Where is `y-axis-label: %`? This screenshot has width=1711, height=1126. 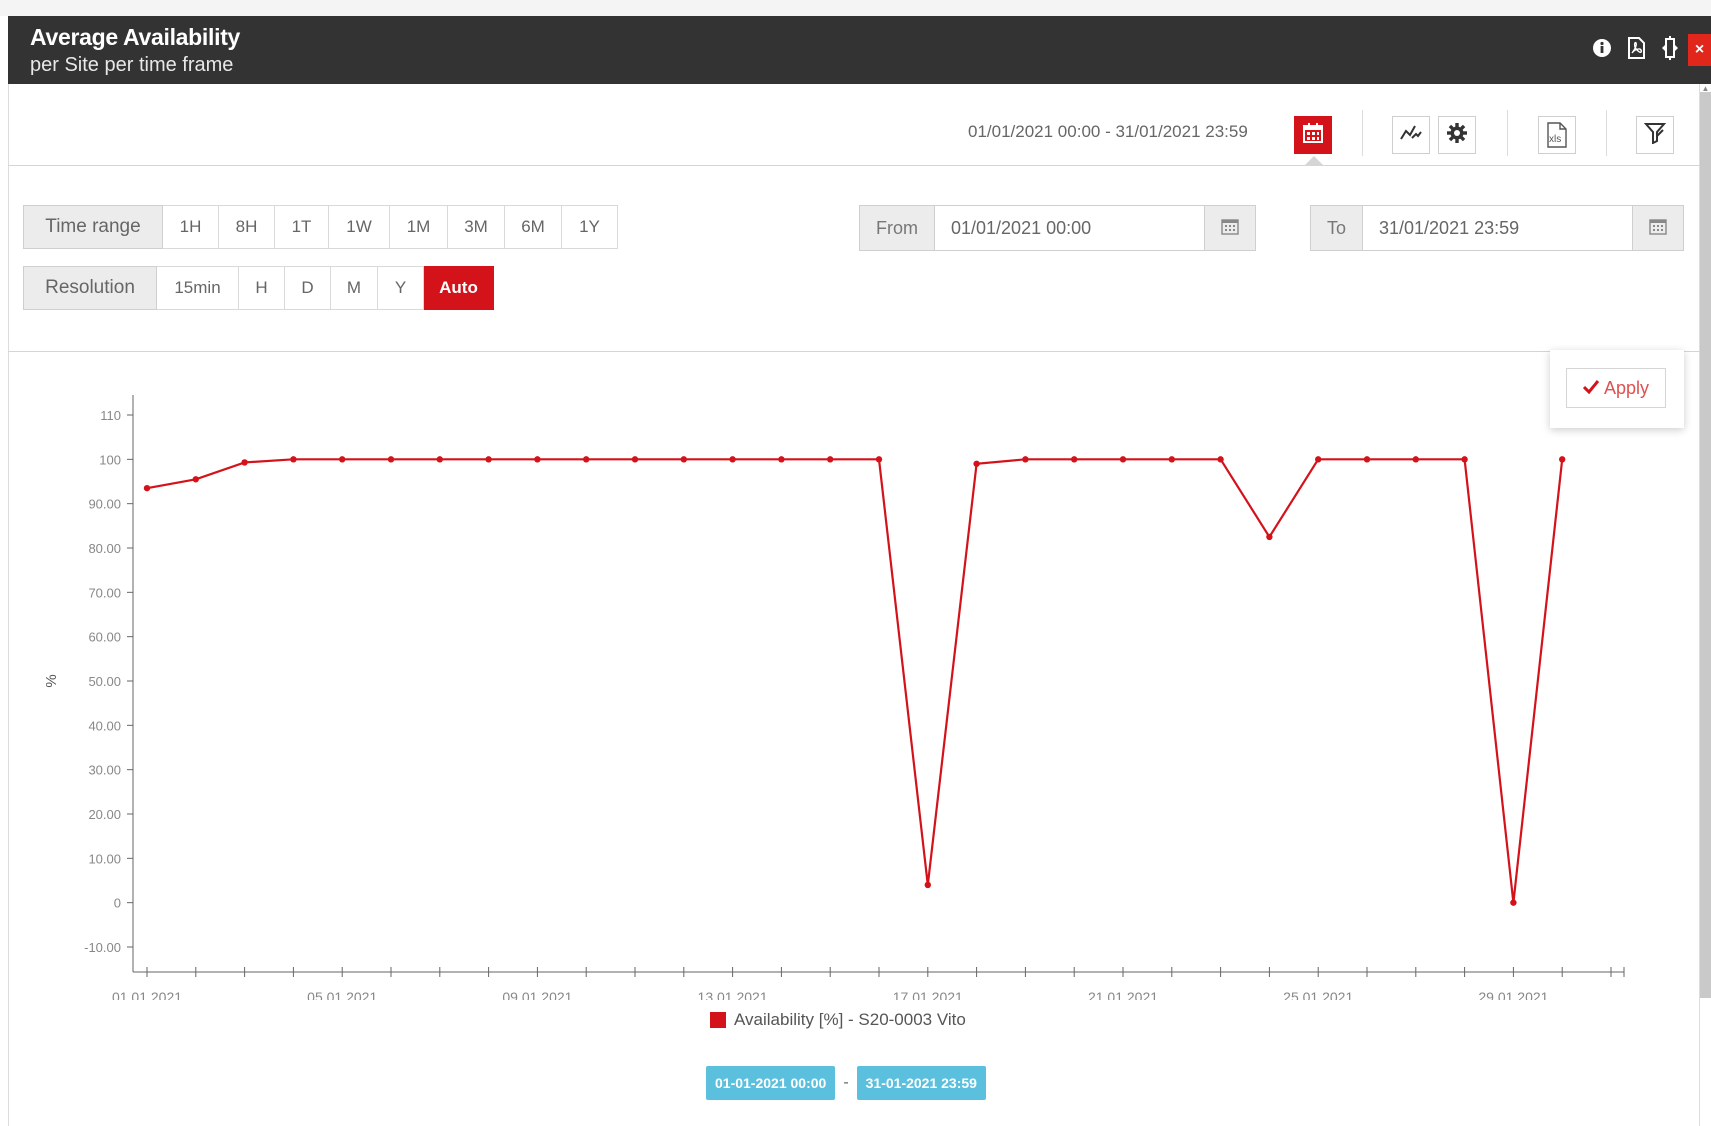 y-axis-label: % is located at coordinates (51, 680).